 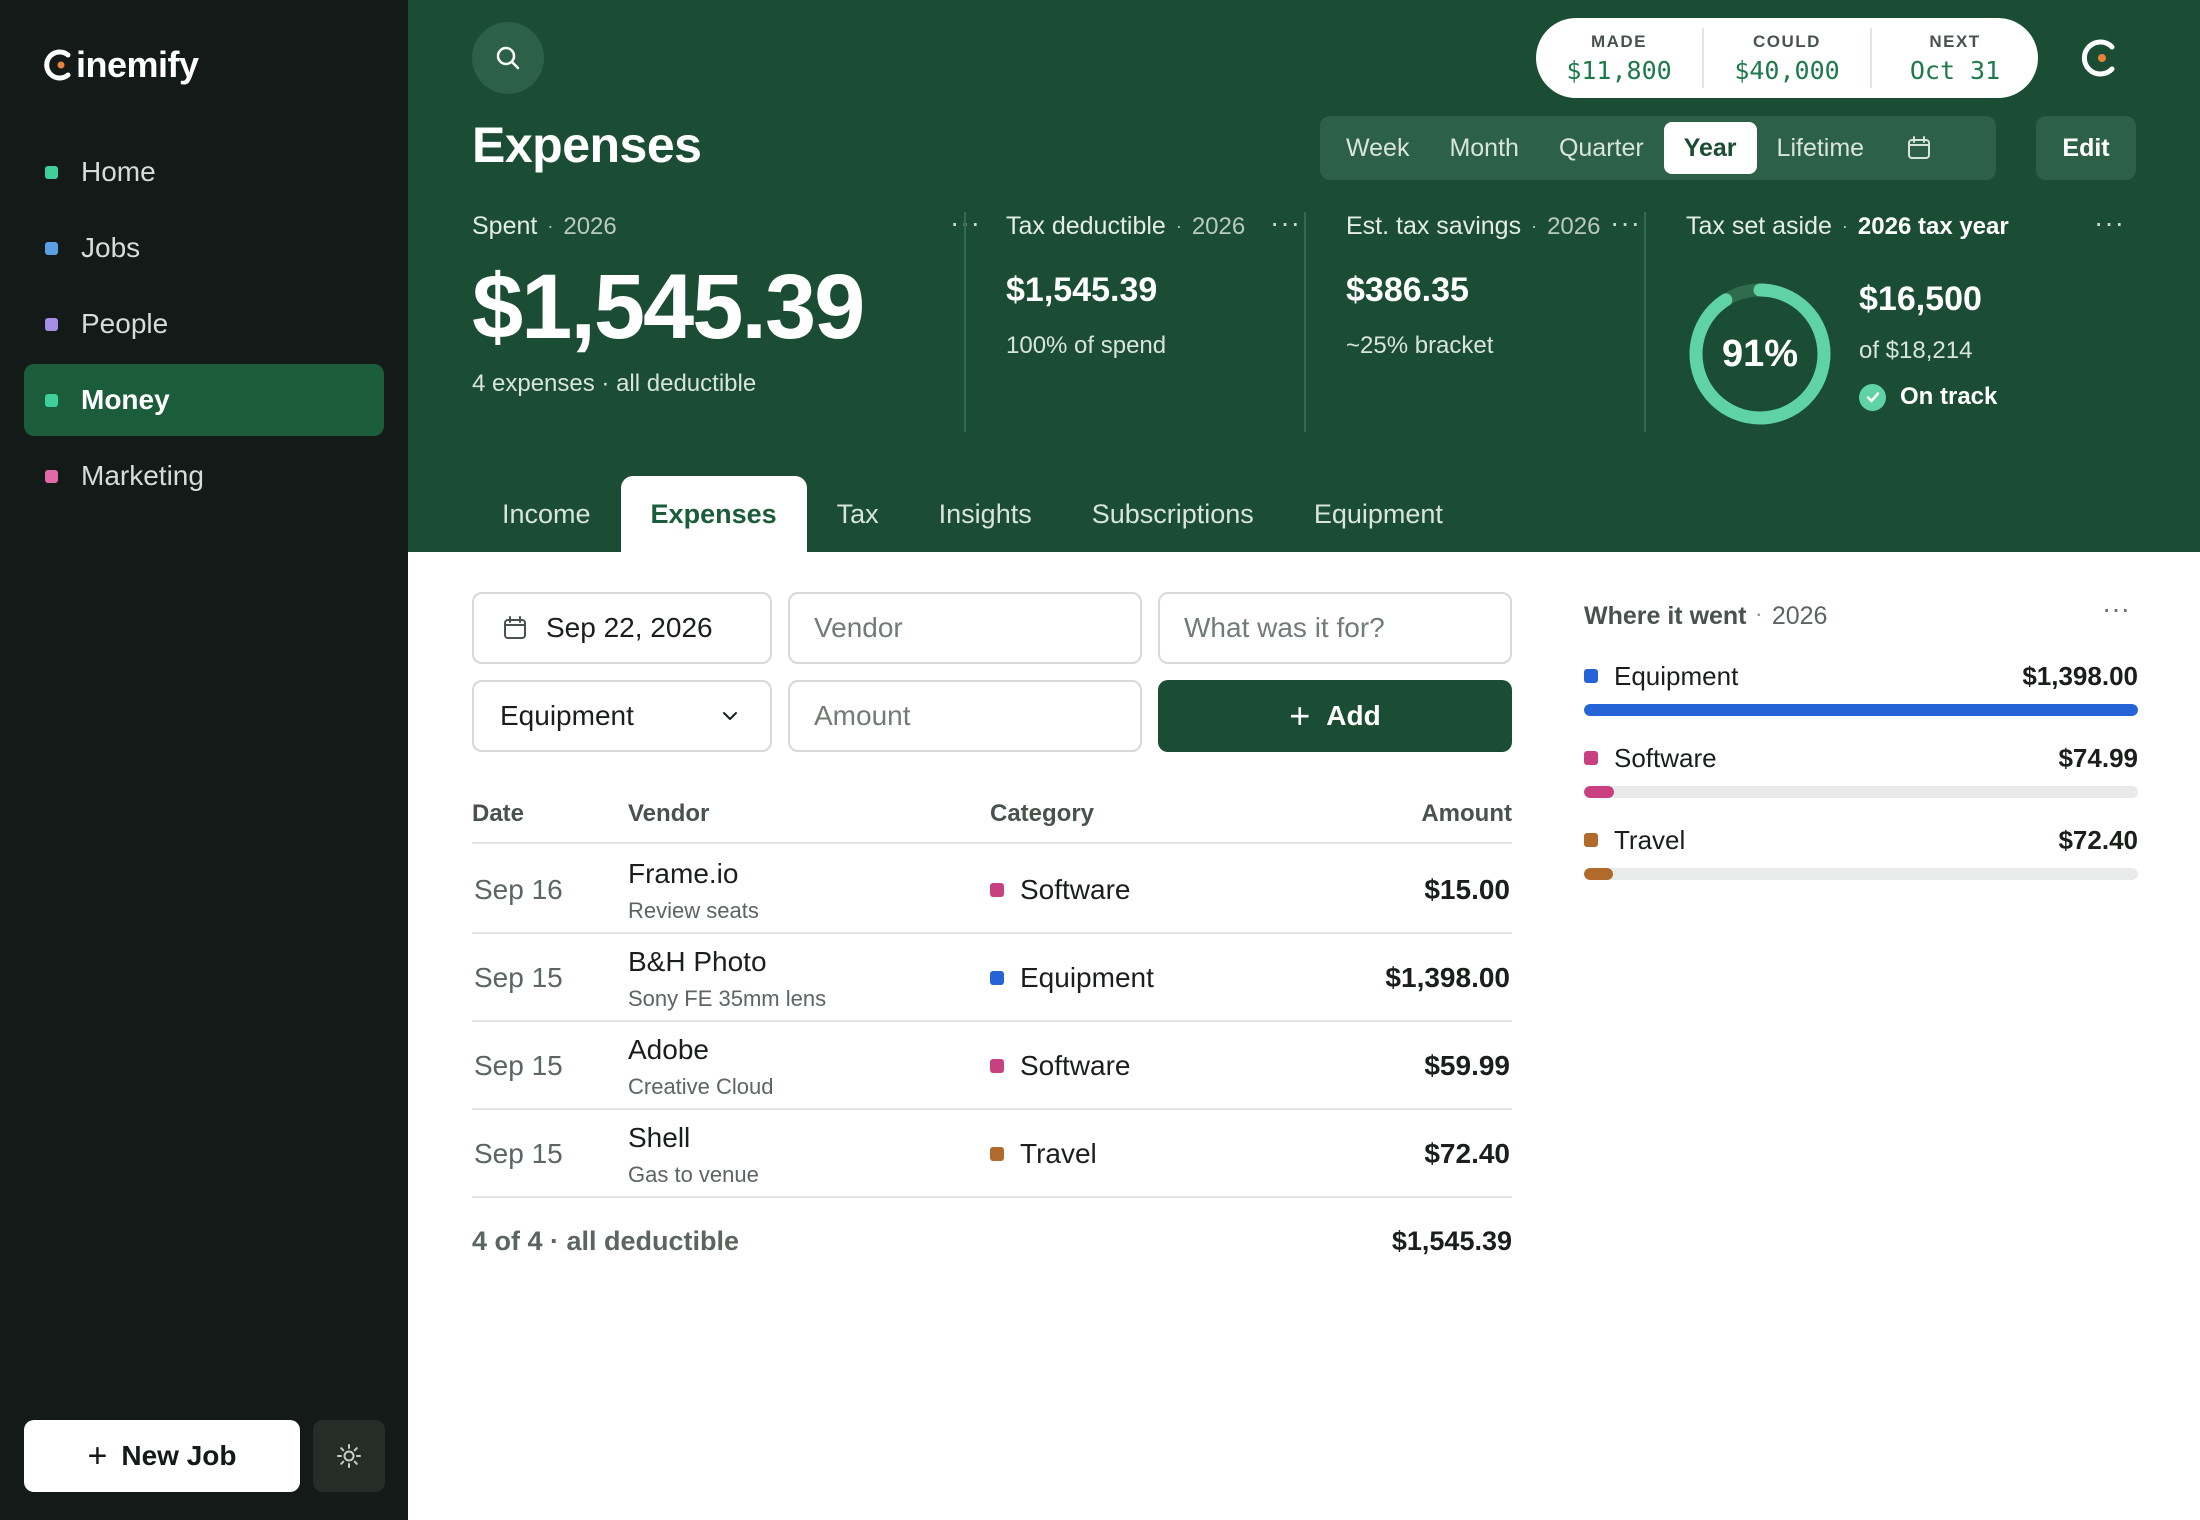 I want to click on amount-field, so click(x=965, y=716).